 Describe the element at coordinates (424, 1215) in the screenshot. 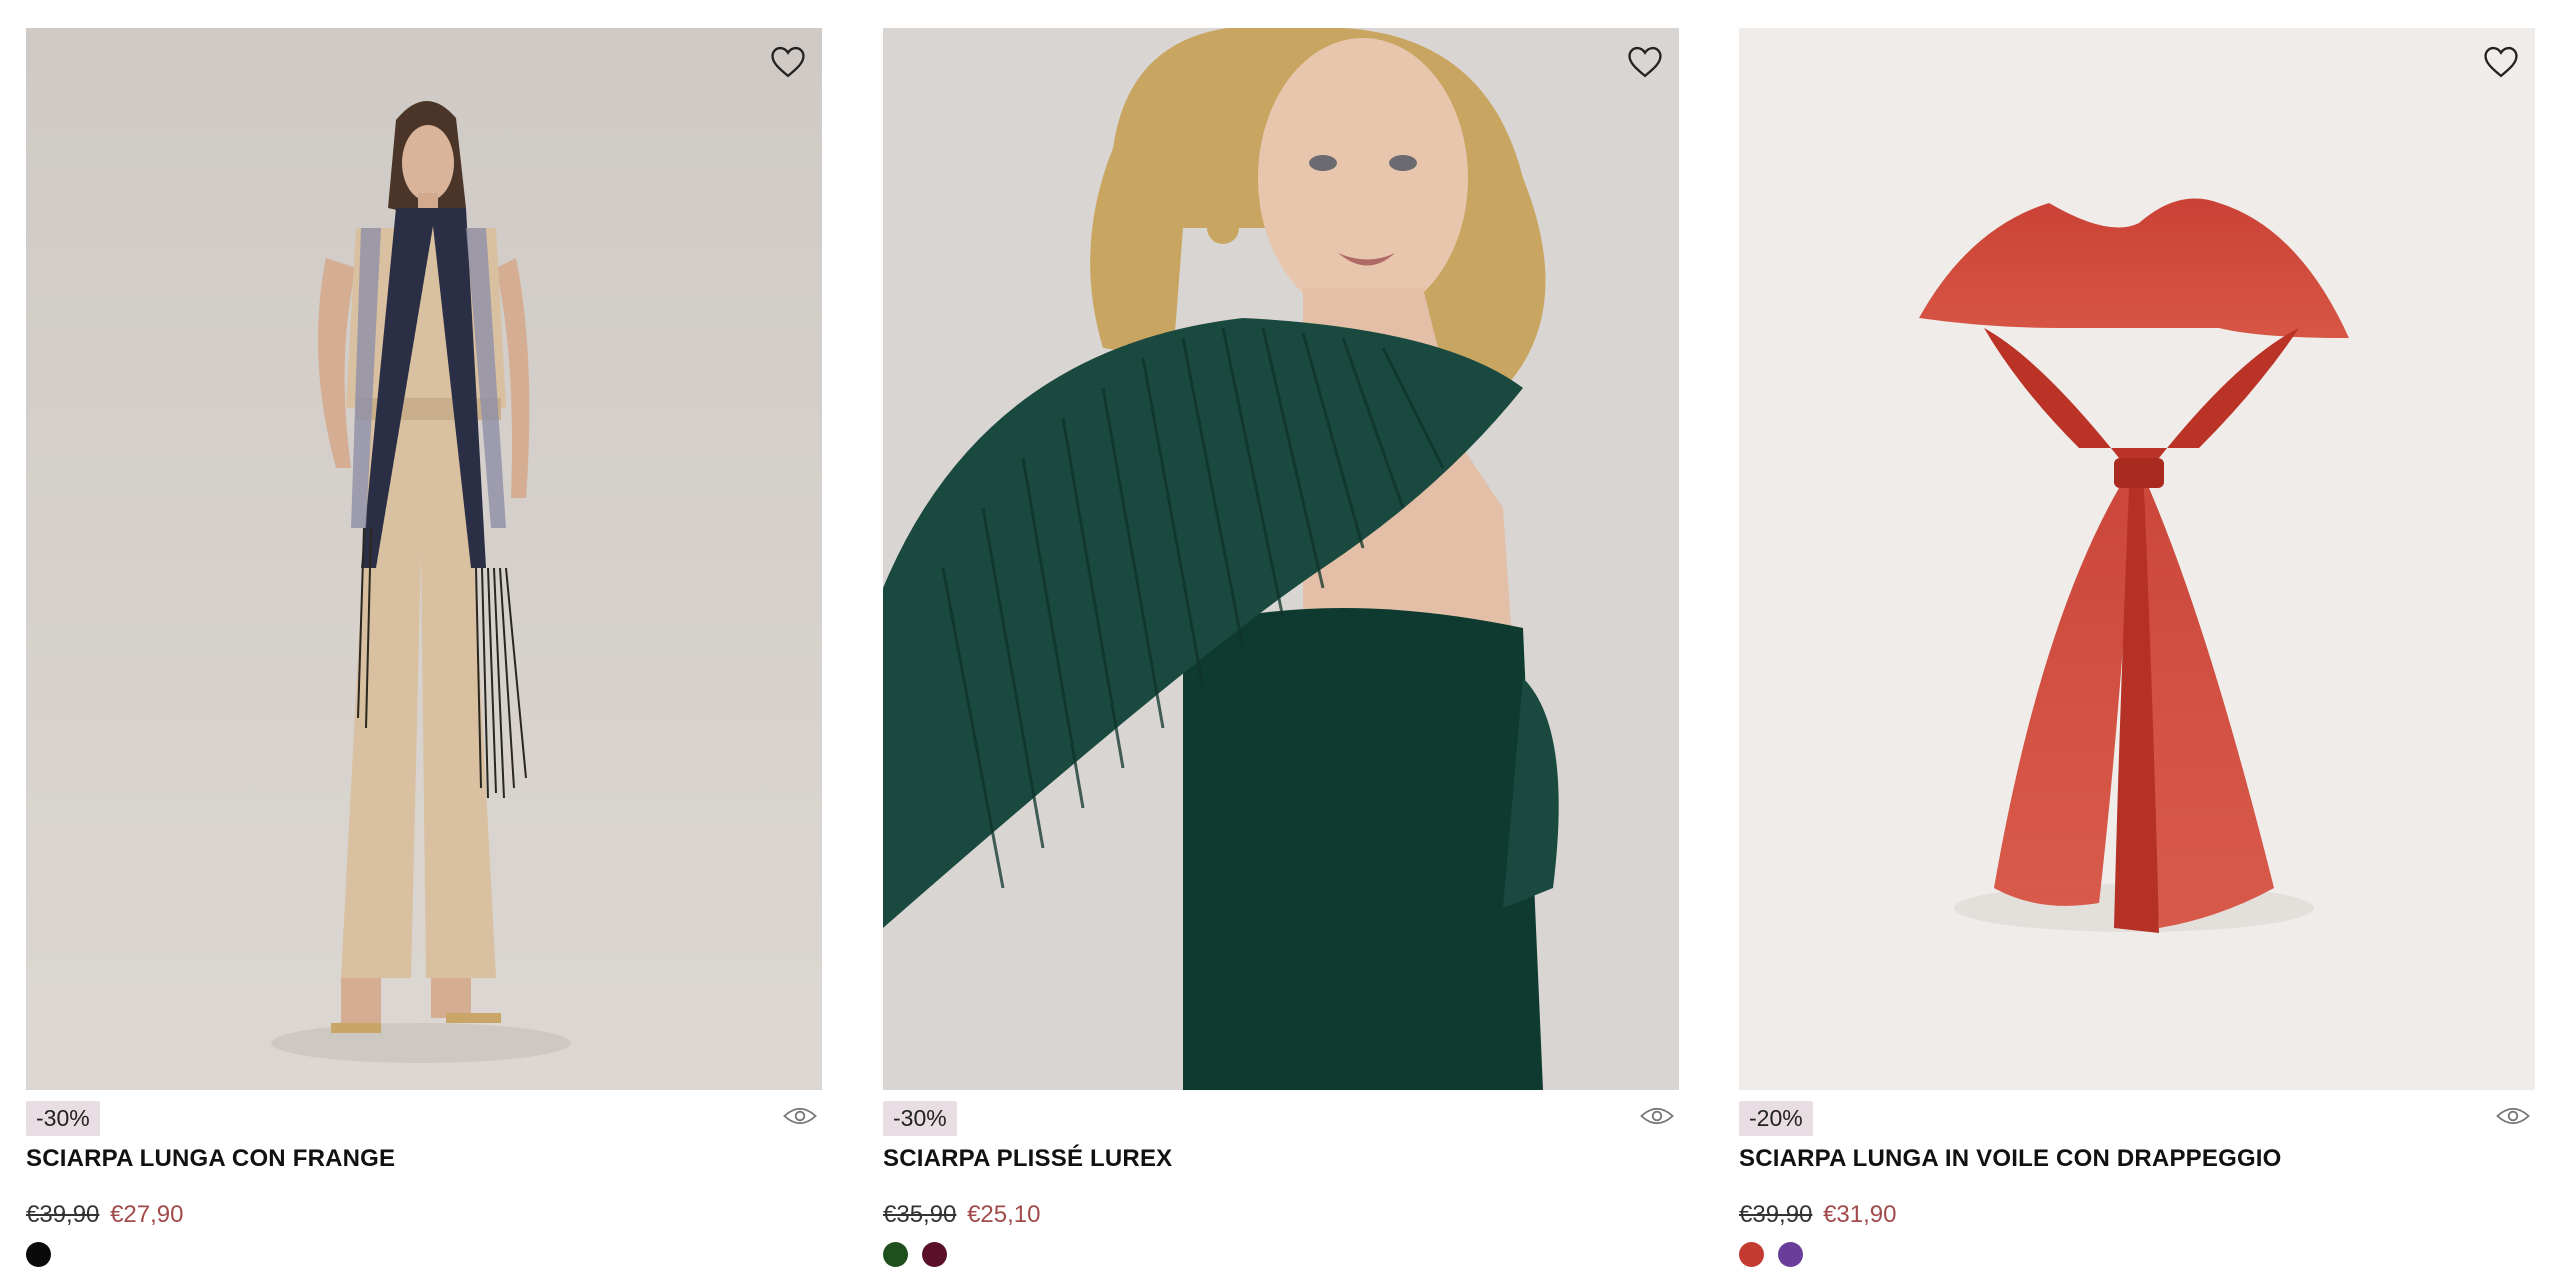

I see `price-row: €39,90 €27,90` at that location.